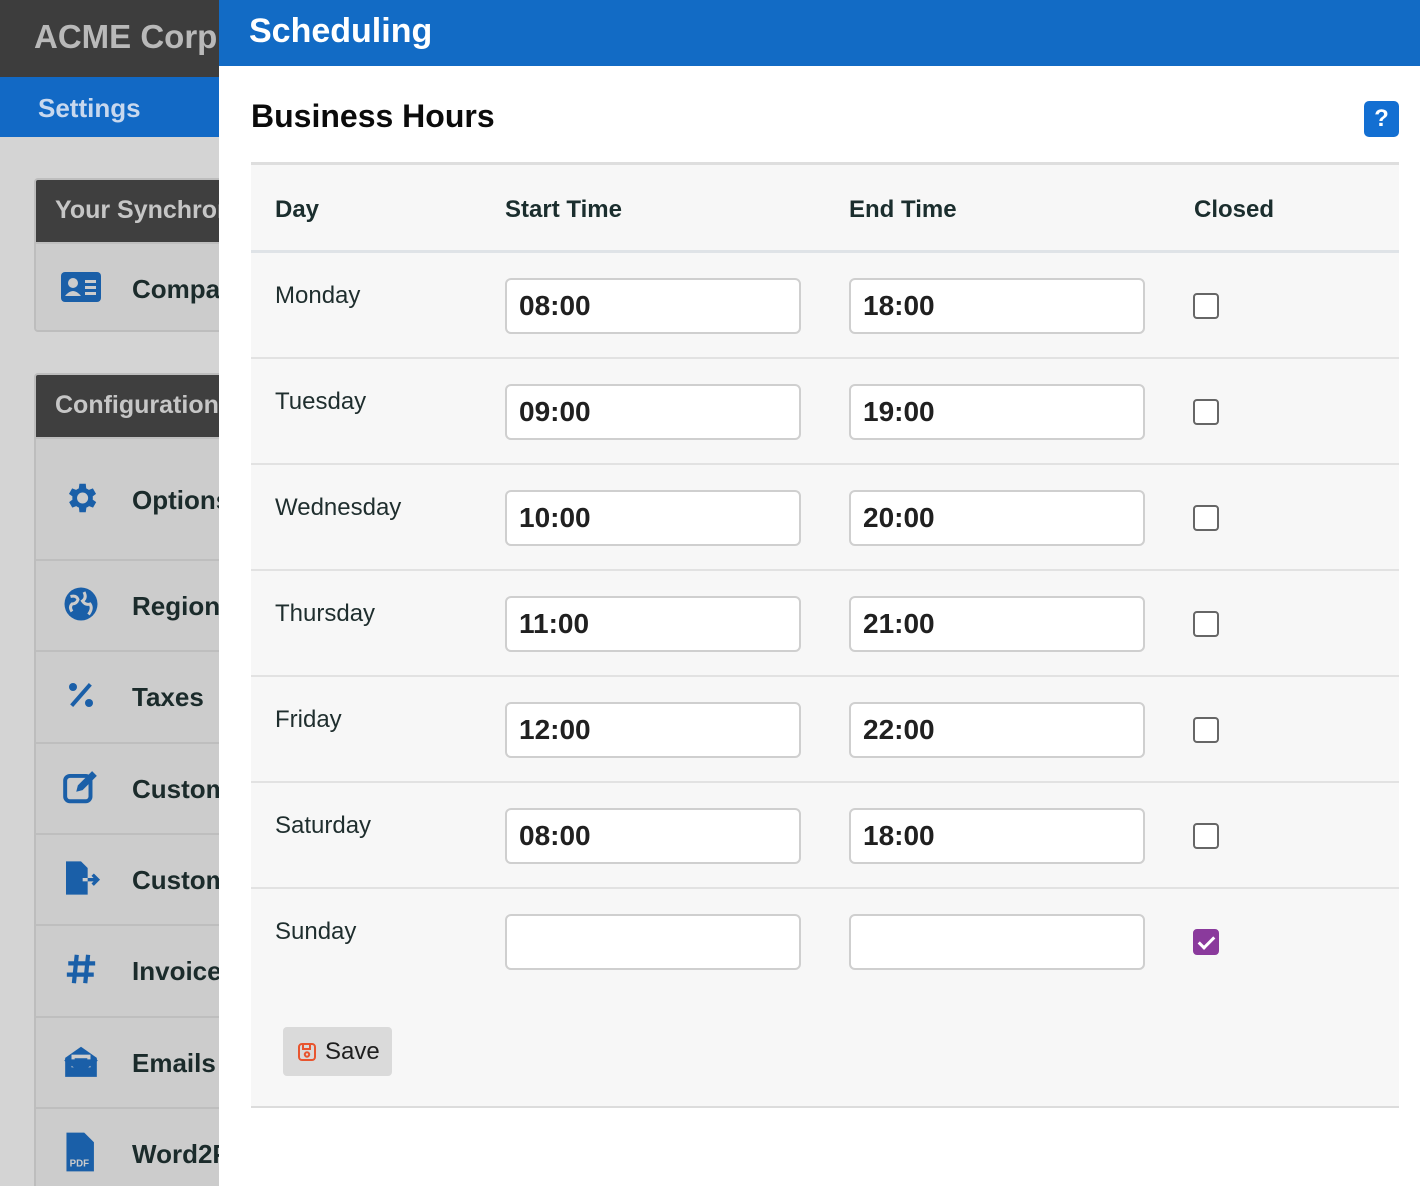  Describe the element at coordinates (307, 1052) in the screenshot. I see `floppy-disk-icon` at that location.